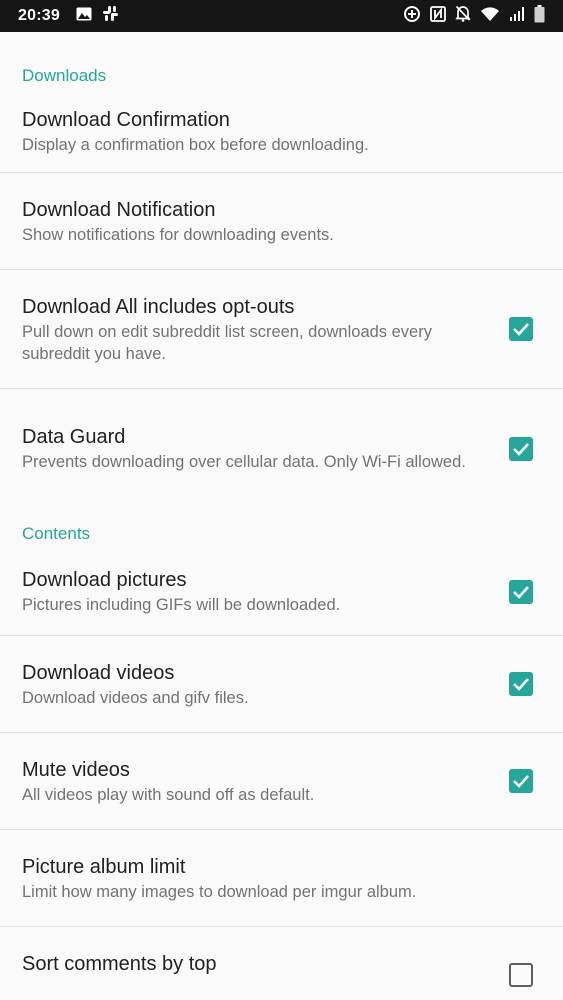  What do you see at coordinates (64, 75) in the screenshot?
I see `section-header-downloads: Downloads` at bounding box center [64, 75].